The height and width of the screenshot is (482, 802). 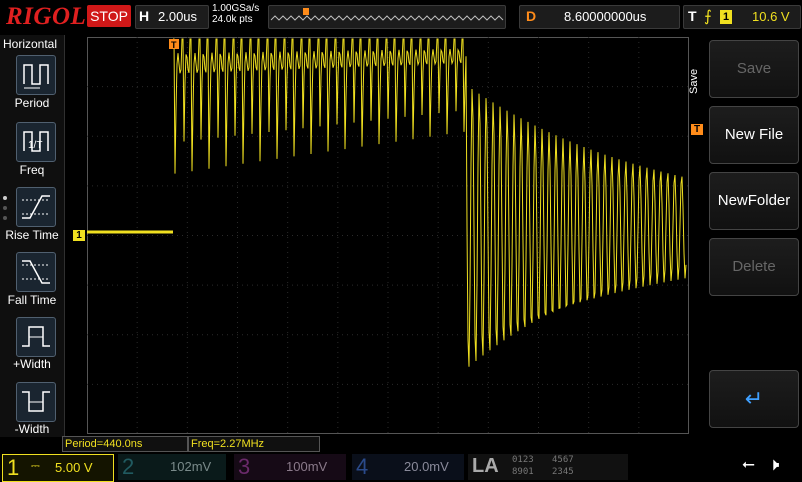 I want to click on negative-width-icon, so click(x=36, y=401).